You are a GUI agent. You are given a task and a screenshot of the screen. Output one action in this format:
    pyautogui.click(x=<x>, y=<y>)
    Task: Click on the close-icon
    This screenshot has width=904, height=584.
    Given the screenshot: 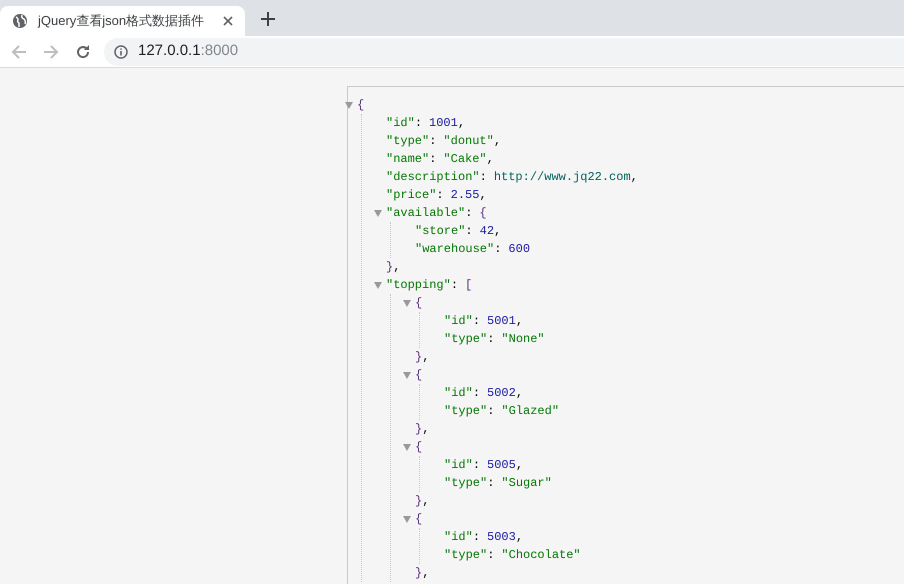 What is the action you would take?
    pyautogui.click(x=228, y=21)
    